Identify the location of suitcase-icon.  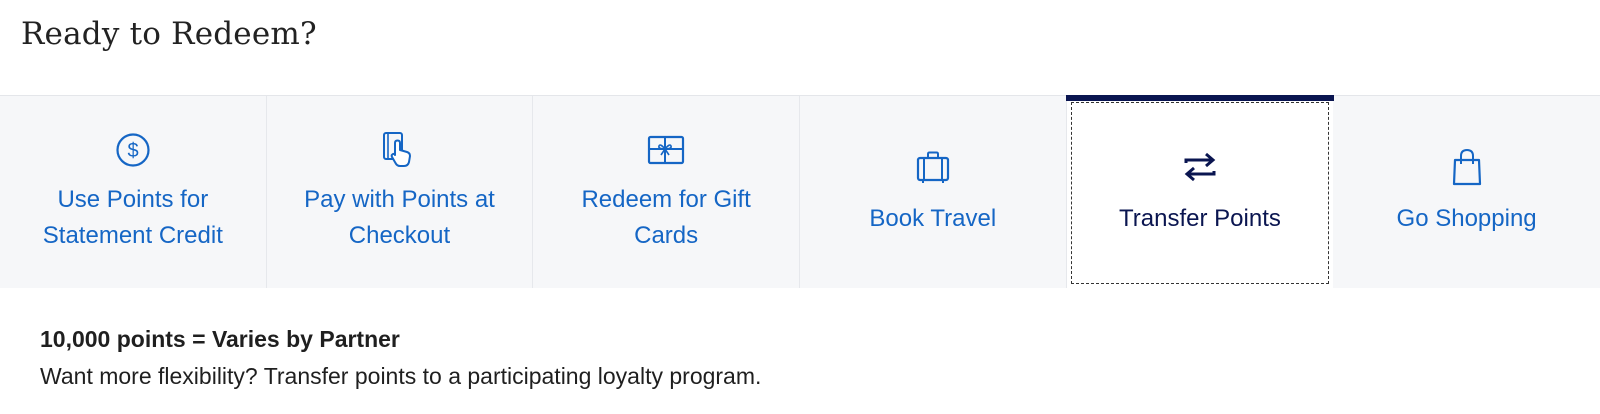
(933, 167).